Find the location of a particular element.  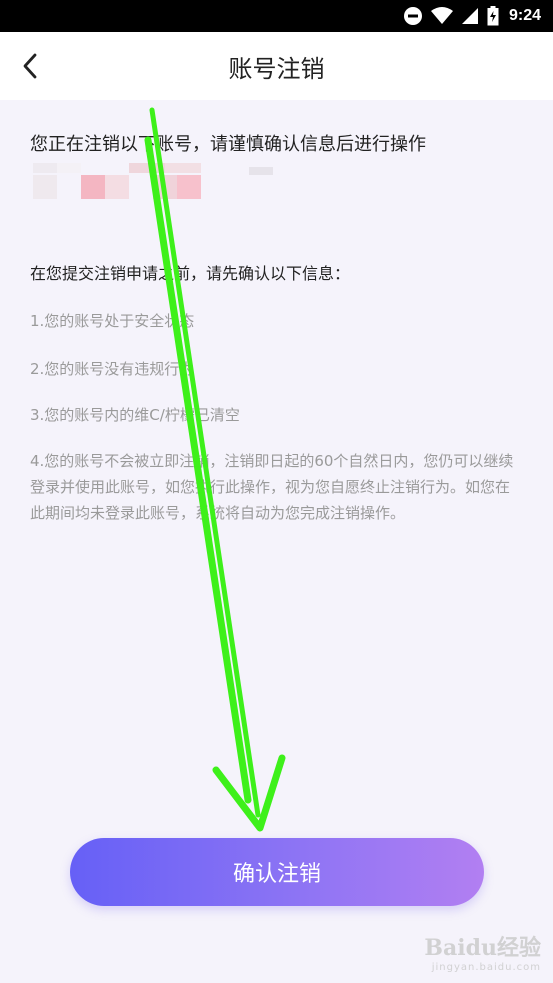

notice-item-2: 2.您的账号没有违规行为 is located at coordinates (112, 369).